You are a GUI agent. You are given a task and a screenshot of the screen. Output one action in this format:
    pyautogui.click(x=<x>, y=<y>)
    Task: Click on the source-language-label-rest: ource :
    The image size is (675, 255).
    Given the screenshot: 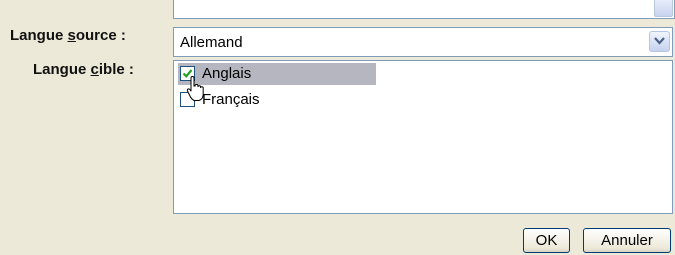 What is the action you would take?
    pyautogui.click(x=100, y=35)
    